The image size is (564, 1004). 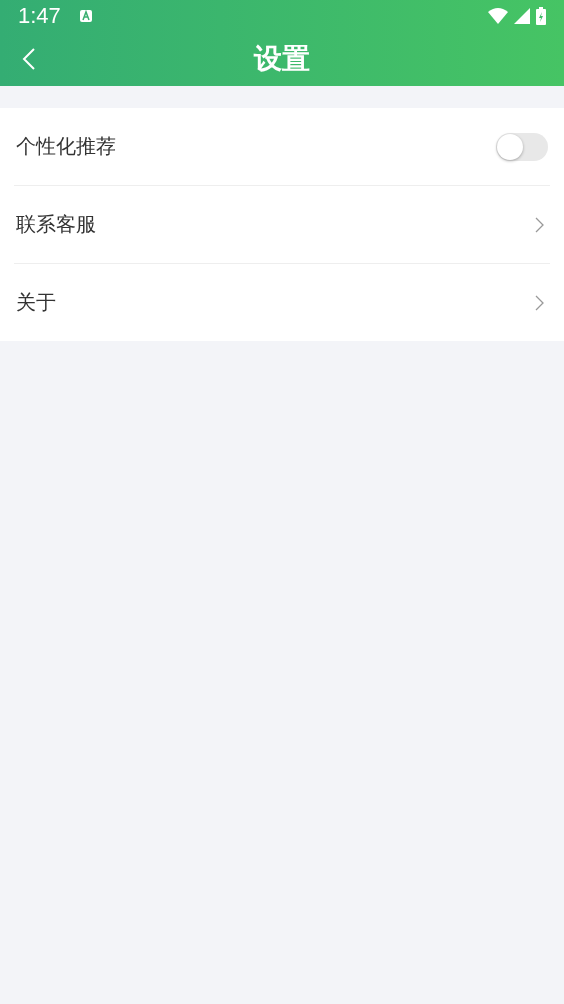 What do you see at coordinates (282, 302) in the screenshot?
I see `settings-row: 关于` at bounding box center [282, 302].